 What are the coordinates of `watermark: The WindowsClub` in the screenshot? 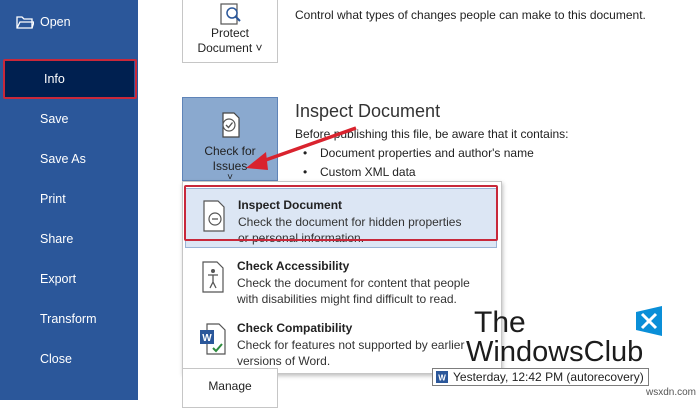 It's located at (566, 338).